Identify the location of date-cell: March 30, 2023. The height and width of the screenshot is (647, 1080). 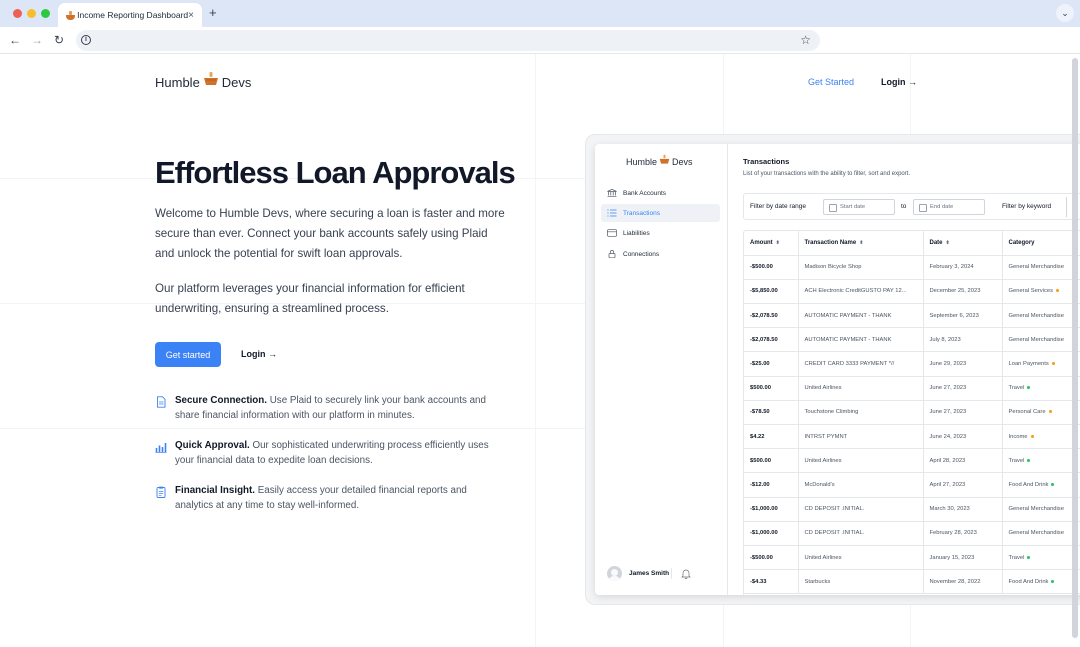
(963, 509).